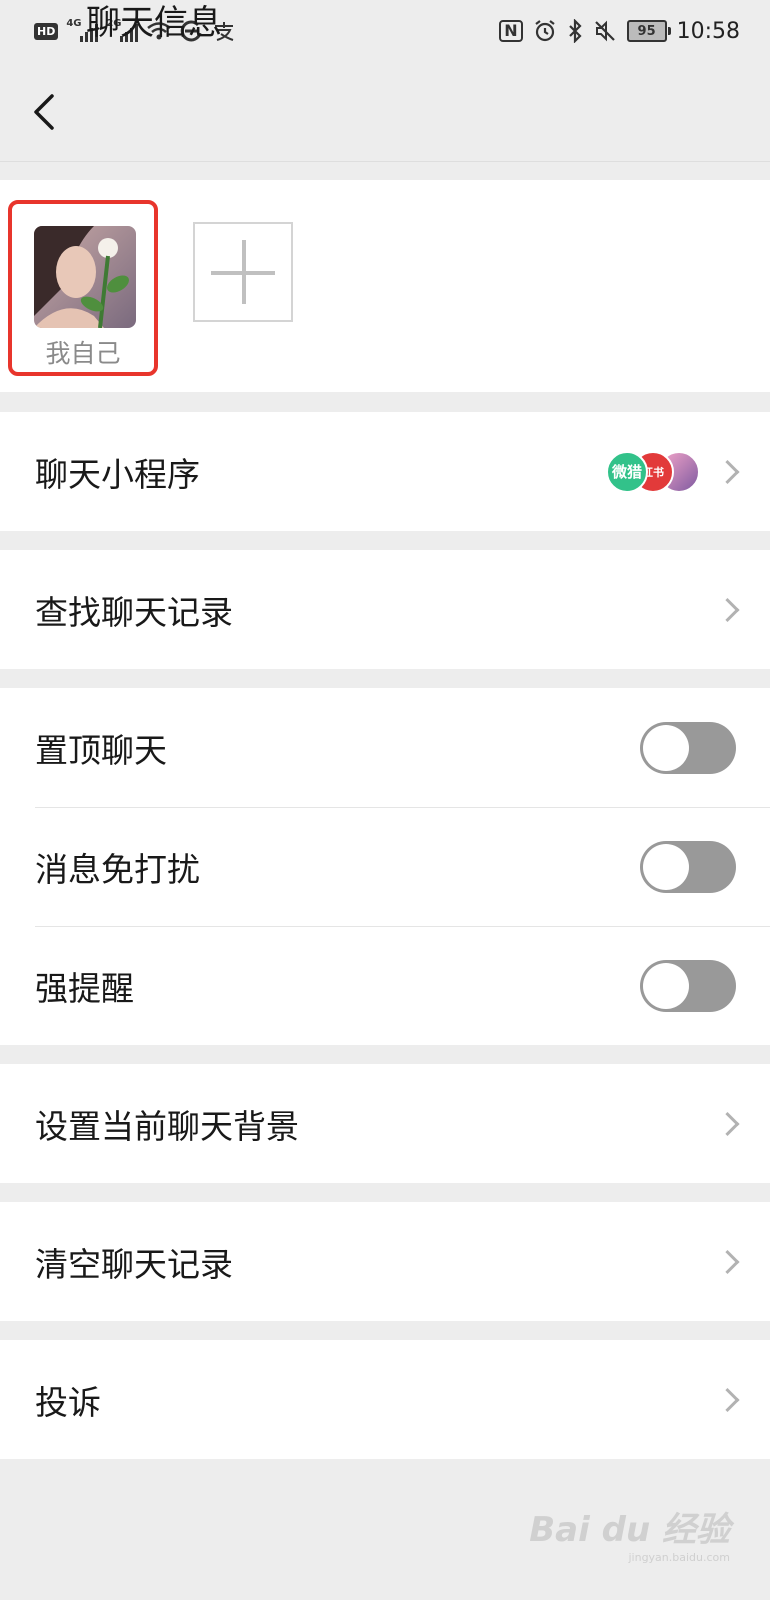  I want to click on row-label: 查找聊天记录, so click(134, 612).